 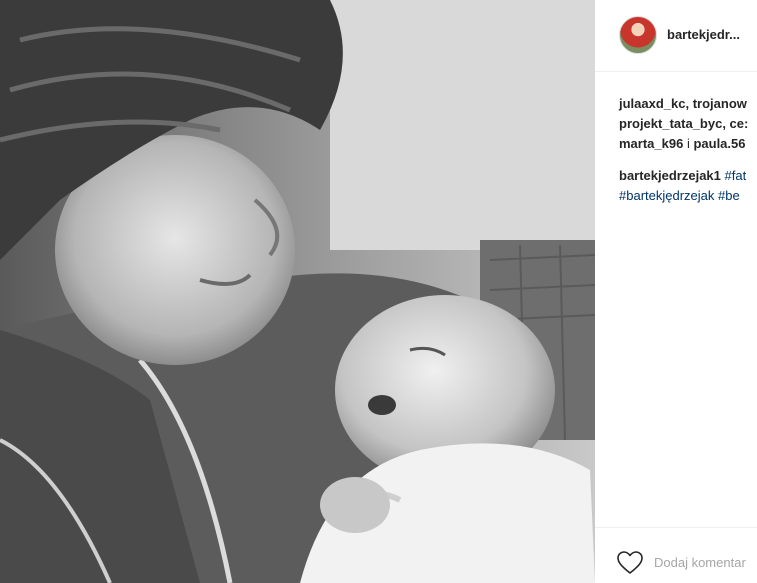 What do you see at coordinates (666, 195) in the screenshot?
I see `hashtag: #bartekjędrzejak` at bounding box center [666, 195].